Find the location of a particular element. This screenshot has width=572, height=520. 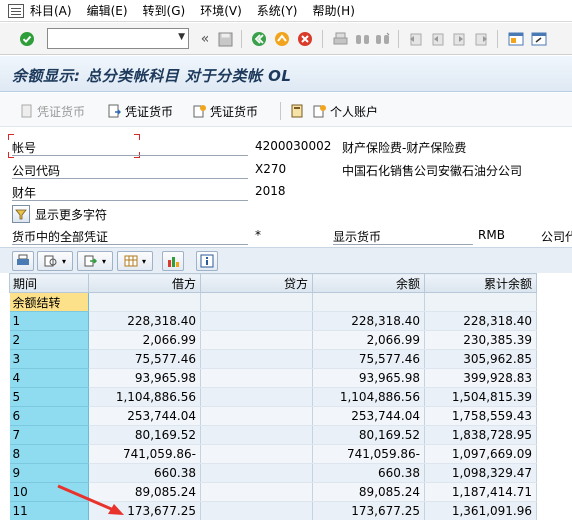

table-row: 9 660.38 660.38 1,098,329.47 is located at coordinates (273, 473).